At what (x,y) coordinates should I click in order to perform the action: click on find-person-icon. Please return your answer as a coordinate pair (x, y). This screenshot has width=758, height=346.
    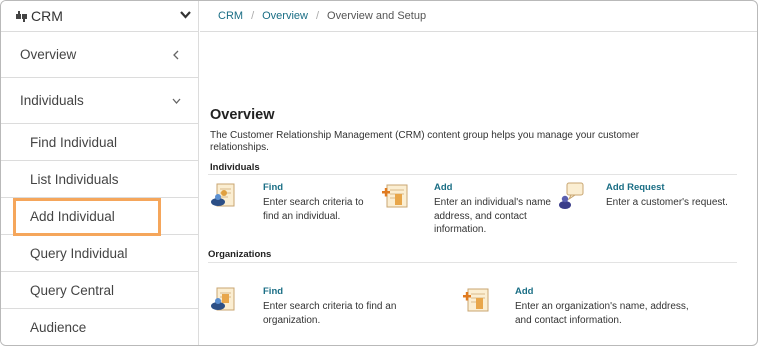
    Looking at the image, I should click on (224, 196).